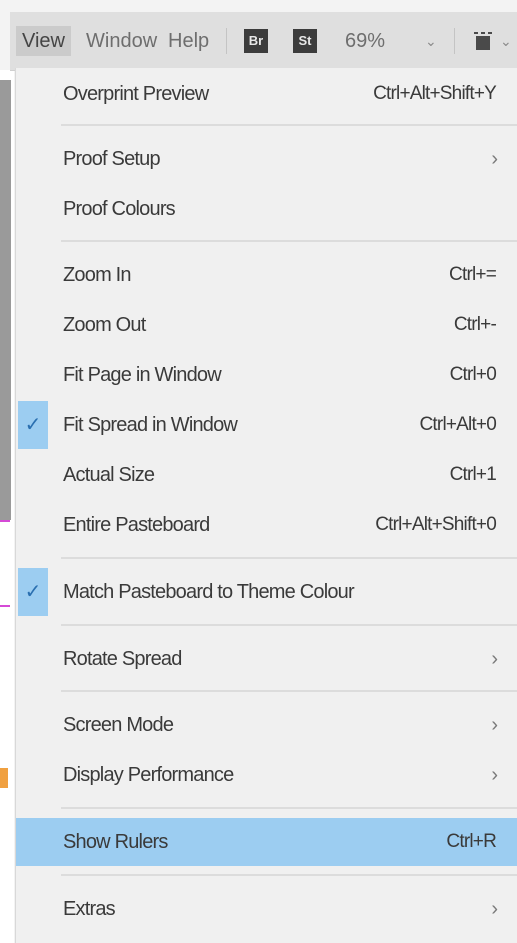  I want to click on menu-item-extras: Extras ›, so click(266, 909).